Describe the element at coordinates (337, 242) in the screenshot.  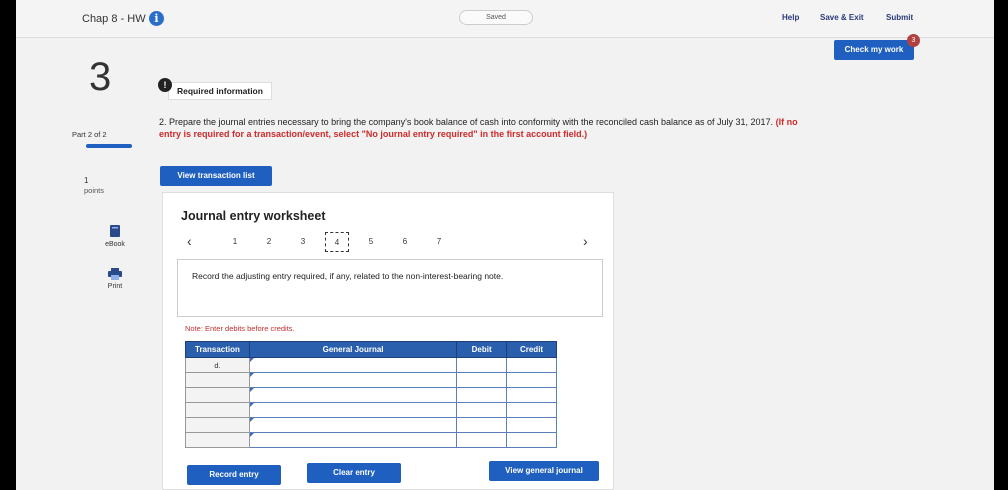
I see `page-4: 4` at that location.